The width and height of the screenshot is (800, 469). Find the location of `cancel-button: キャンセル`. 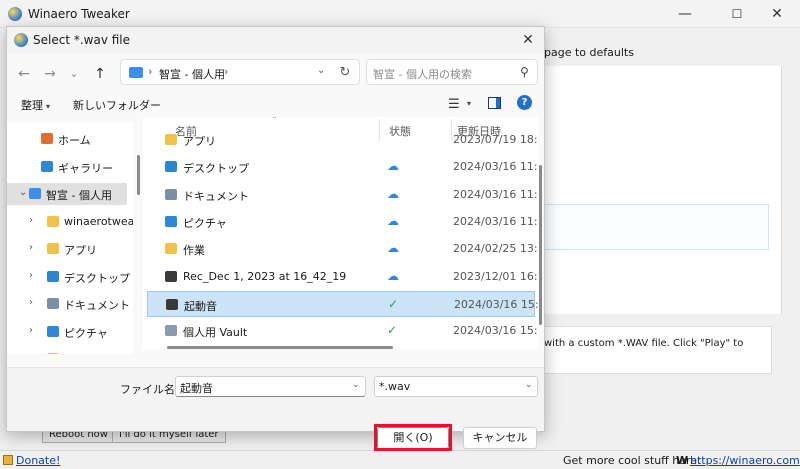

cancel-button: キャンセル is located at coordinates (500, 438).